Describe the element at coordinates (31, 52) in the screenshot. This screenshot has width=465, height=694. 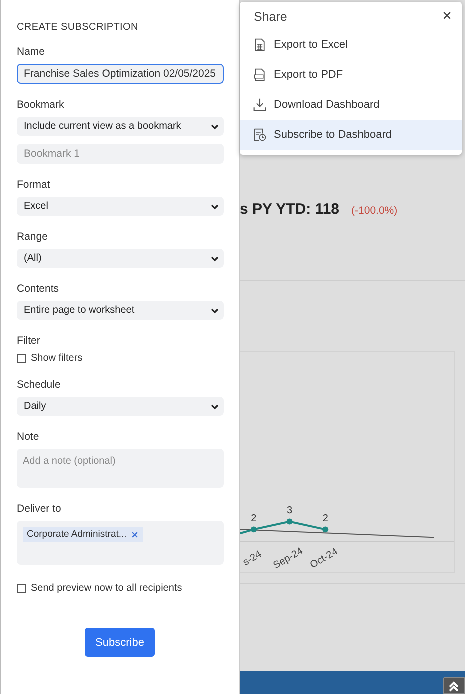
I see `field-label: Name` at that location.